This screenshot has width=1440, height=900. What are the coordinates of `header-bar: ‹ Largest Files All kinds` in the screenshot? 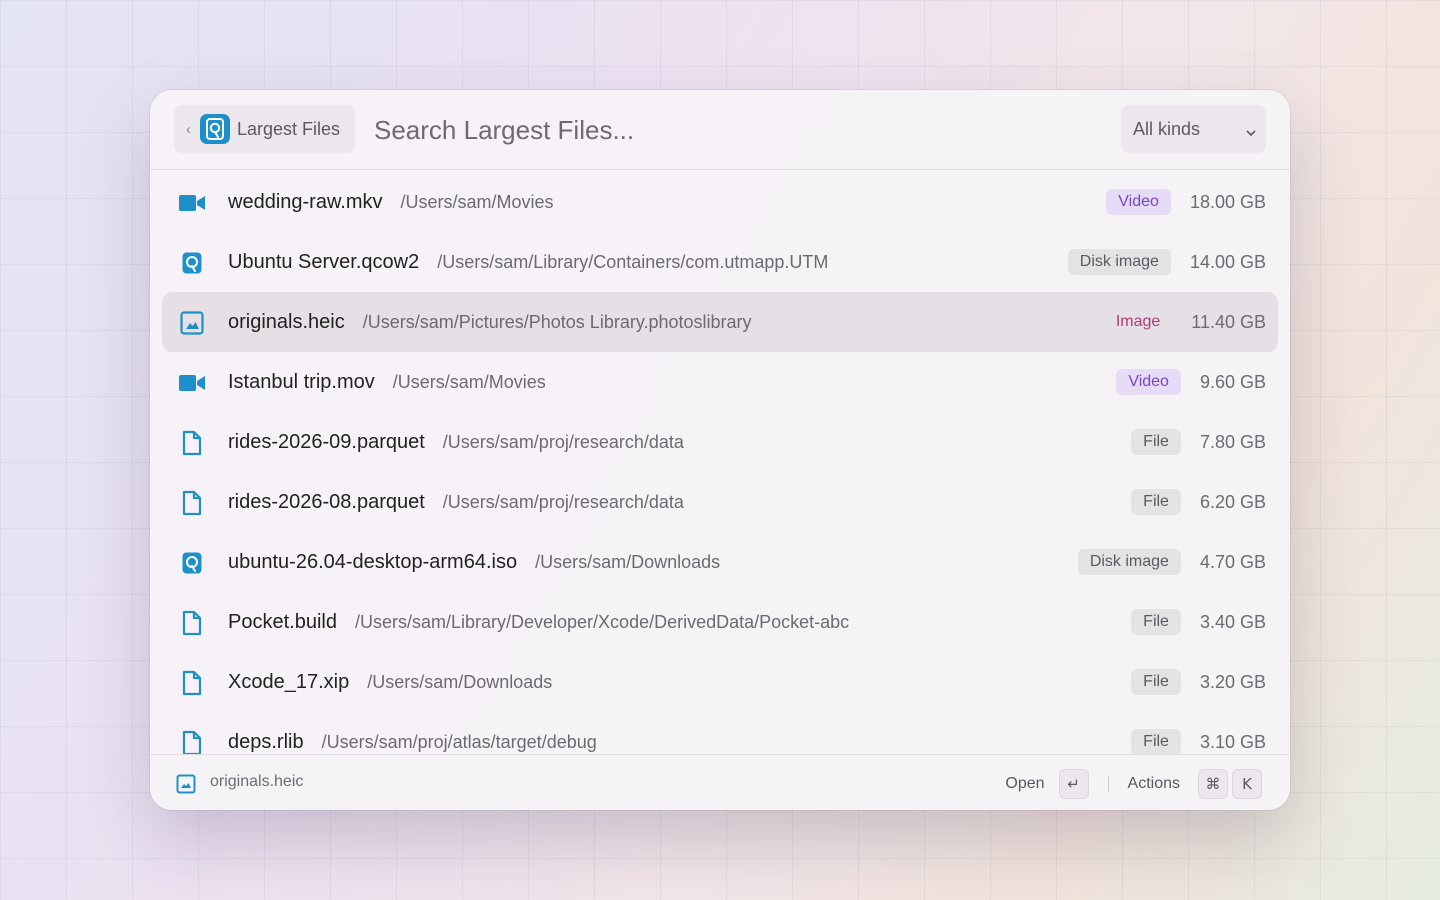 It's located at (720, 130).